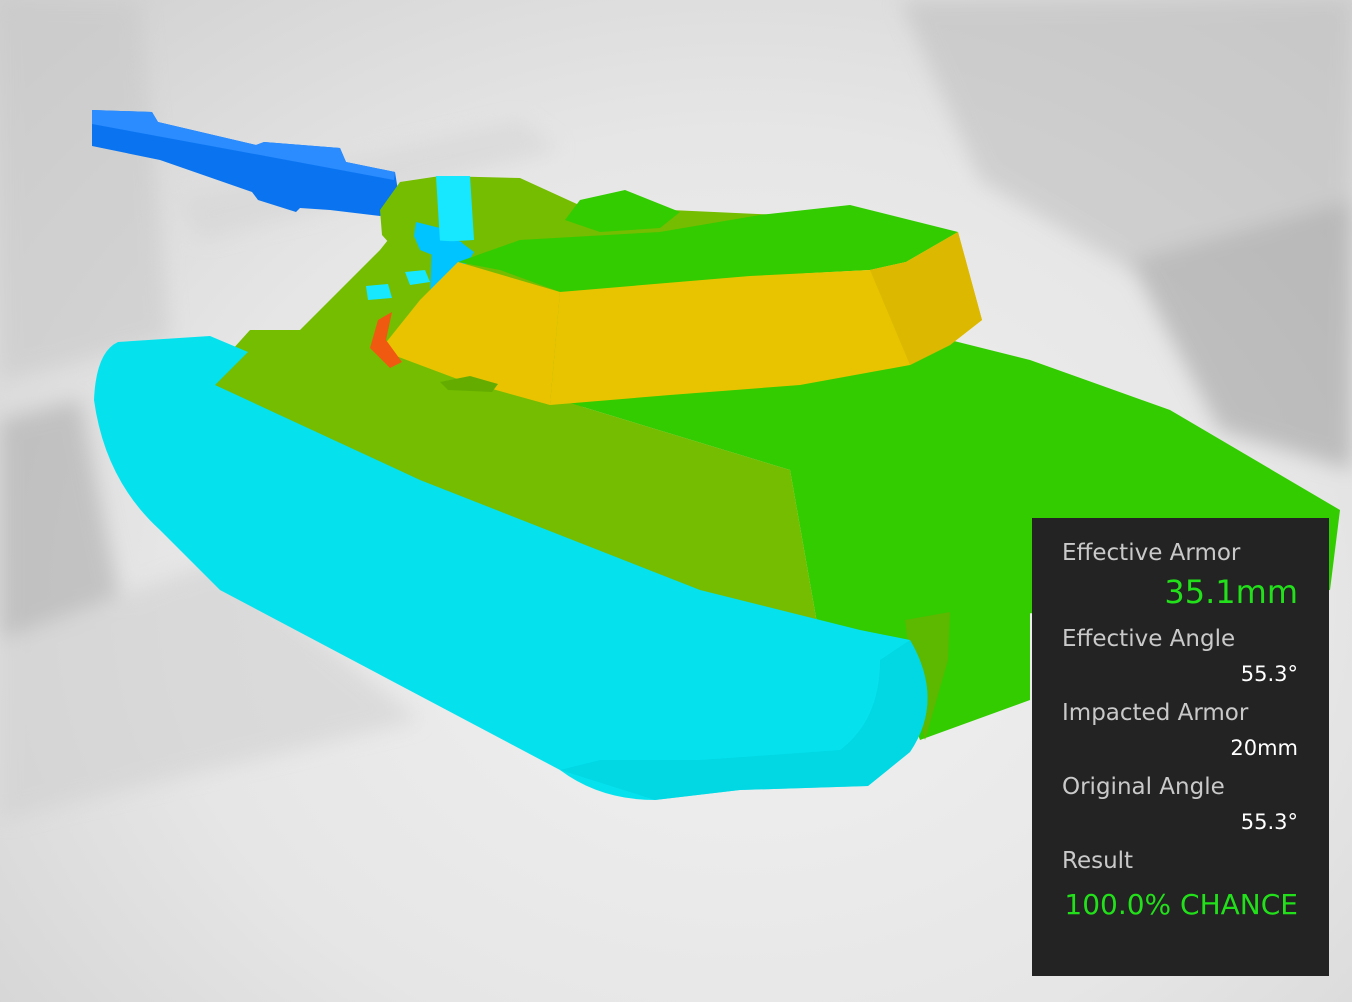  What do you see at coordinates (1155, 713) in the screenshot?
I see `impacted-armor-label: Impacted Armor` at bounding box center [1155, 713].